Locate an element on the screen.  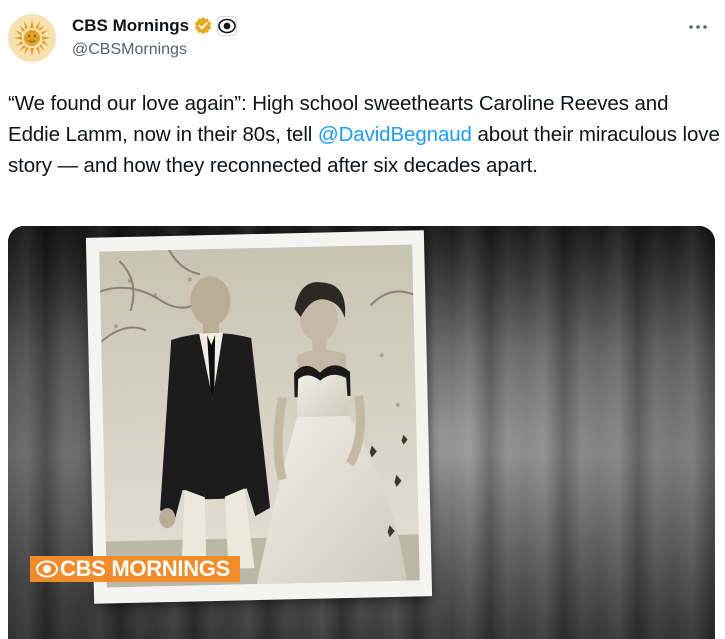
verified-badge-icon is located at coordinates (203, 26).